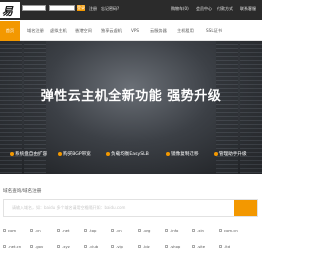 This screenshot has height=273, width=320. I want to click on search-placeholder: 请输入域名，如：baidu 多个域名请用空格隔开如：baidu.com, so click(69, 207).